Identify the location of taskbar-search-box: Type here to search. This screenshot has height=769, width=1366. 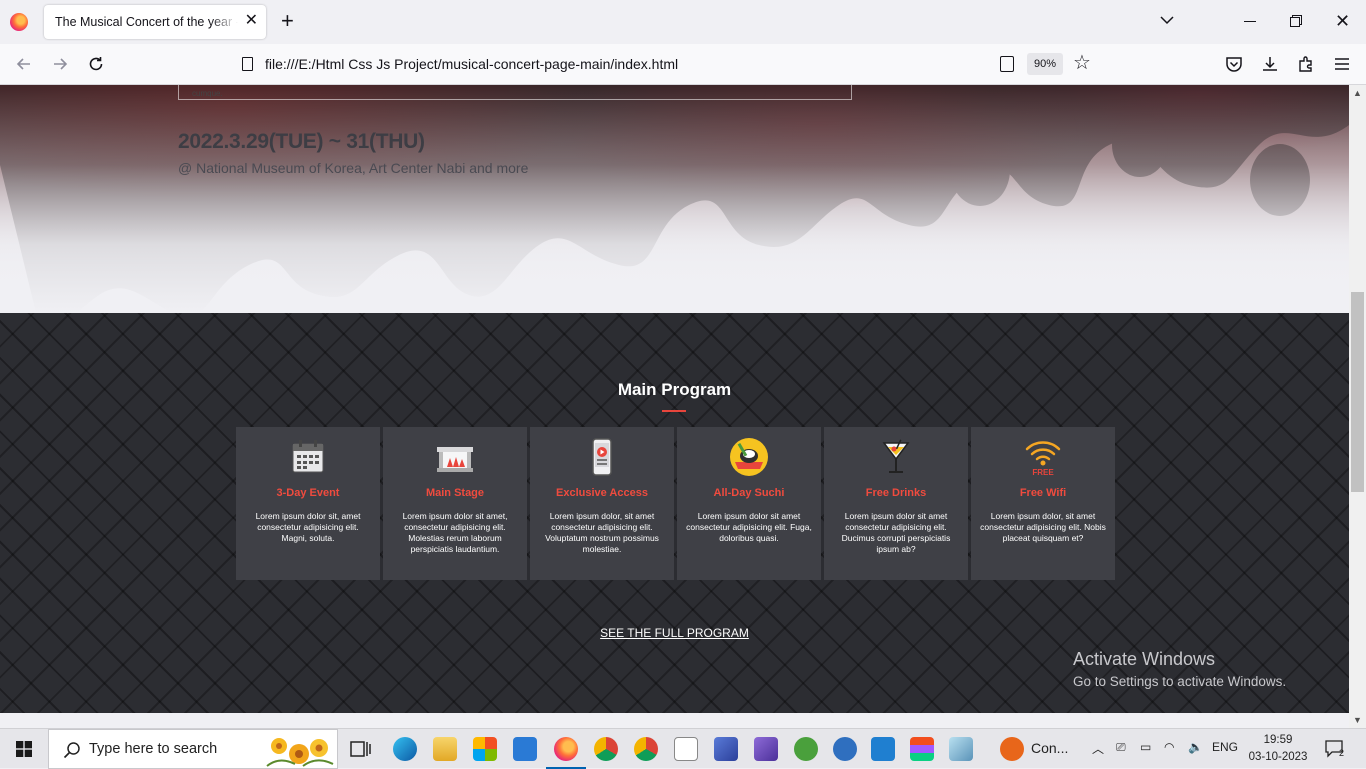
(193, 749).